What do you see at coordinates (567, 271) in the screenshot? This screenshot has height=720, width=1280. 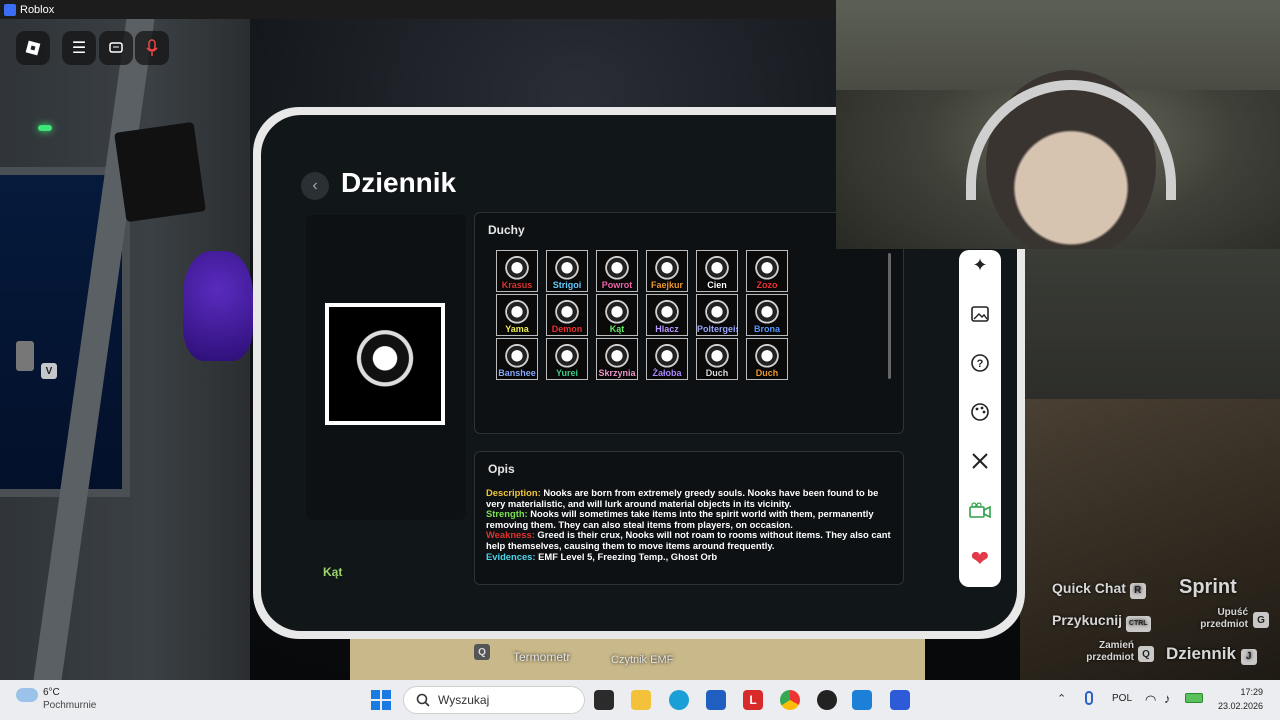 I see `ghost-card: Strigoi` at bounding box center [567, 271].